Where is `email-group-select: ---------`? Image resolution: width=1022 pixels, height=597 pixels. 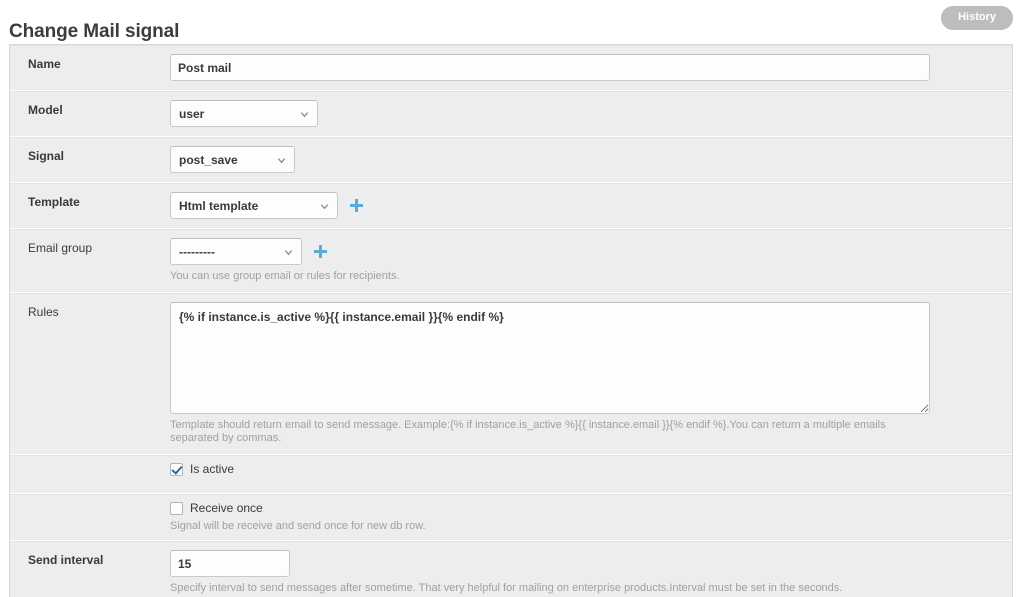 email-group-select: --------- is located at coordinates (236, 251).